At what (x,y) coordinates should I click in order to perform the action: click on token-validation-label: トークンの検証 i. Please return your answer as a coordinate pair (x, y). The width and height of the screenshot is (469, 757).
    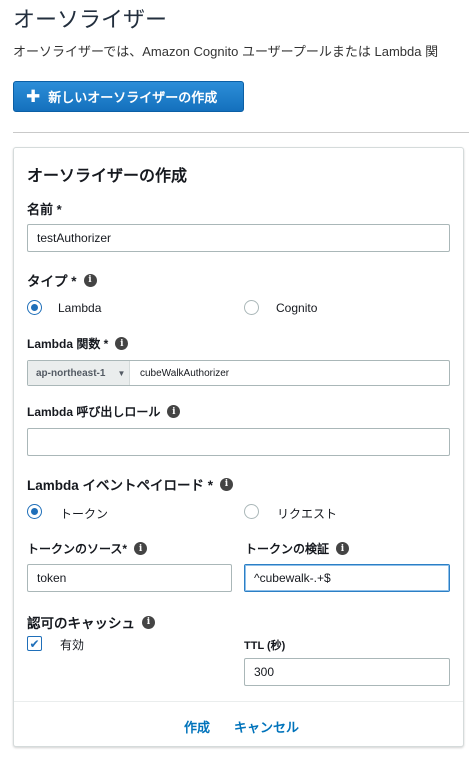
    Looking at the image, I should click on (297, 548).